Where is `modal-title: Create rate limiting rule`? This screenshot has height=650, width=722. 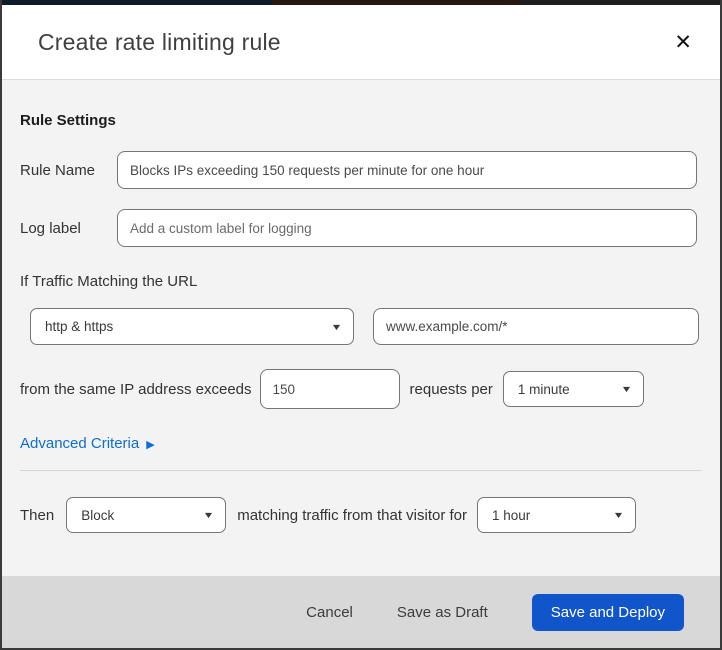 modal-title: Create rate limiting rule is located at coordinates (159, 41).